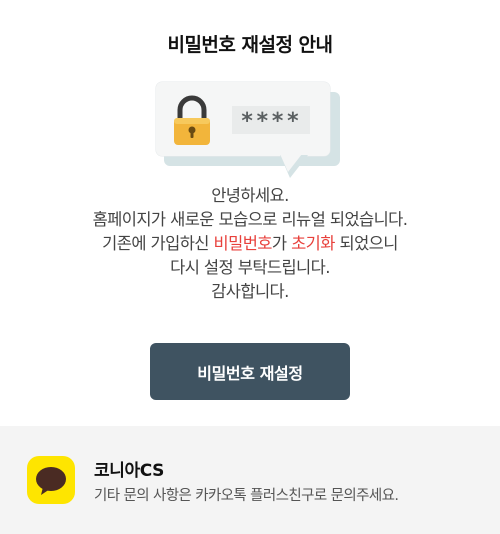  Describe the element at coordinates (313, 243) in the screenshot. I see `highlight-reset: 초기화` at that location.